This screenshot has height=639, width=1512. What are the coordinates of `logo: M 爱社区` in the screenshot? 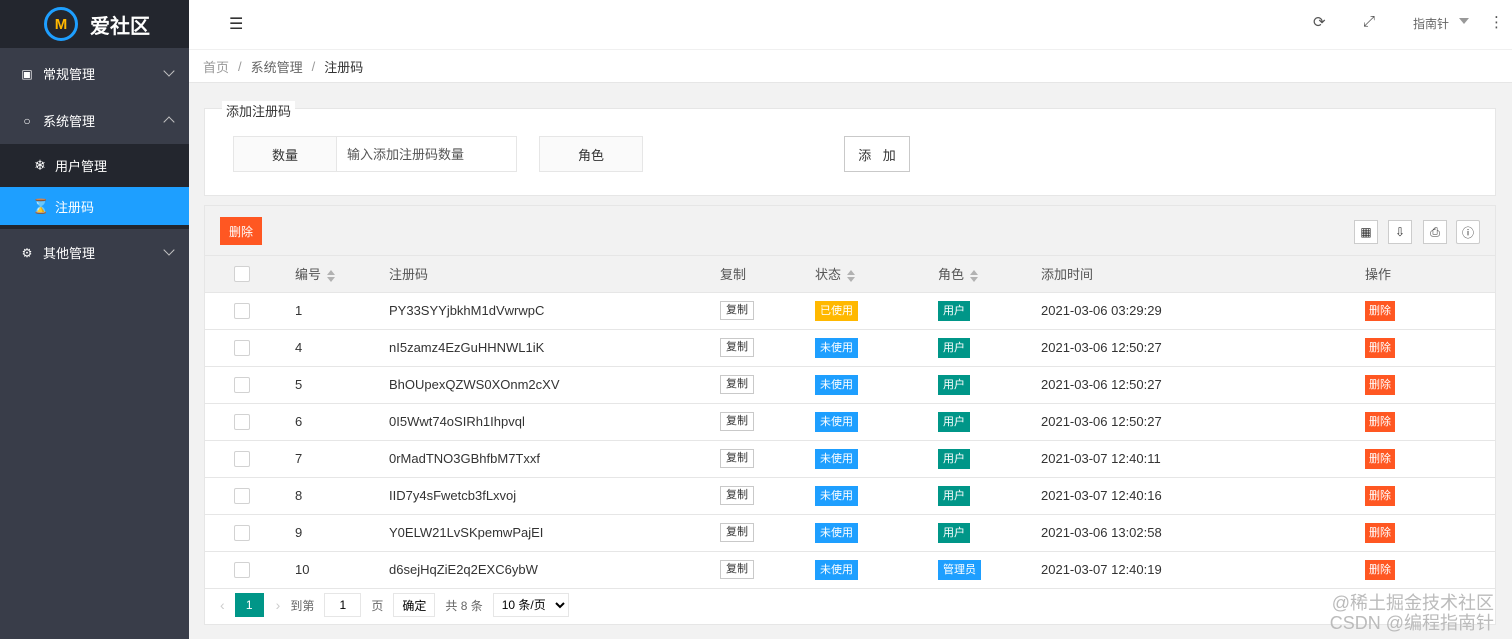 It's located at (94, 24).